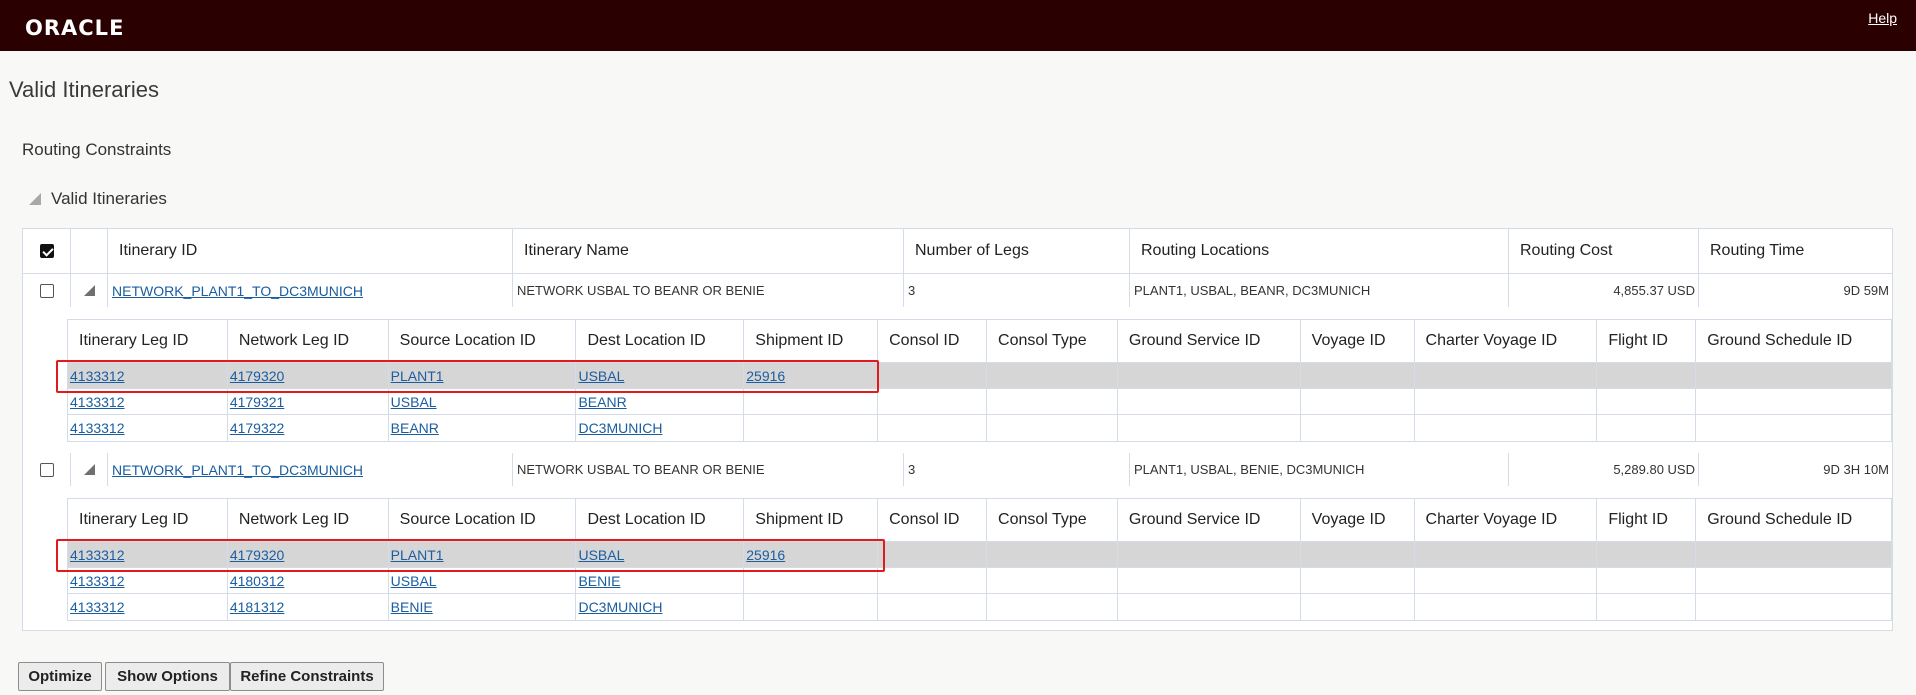  What do you see at coordinates (257, 607) in the screenshot?
I see `network-leg-link: 4181312` at bounding box center [257, 607].